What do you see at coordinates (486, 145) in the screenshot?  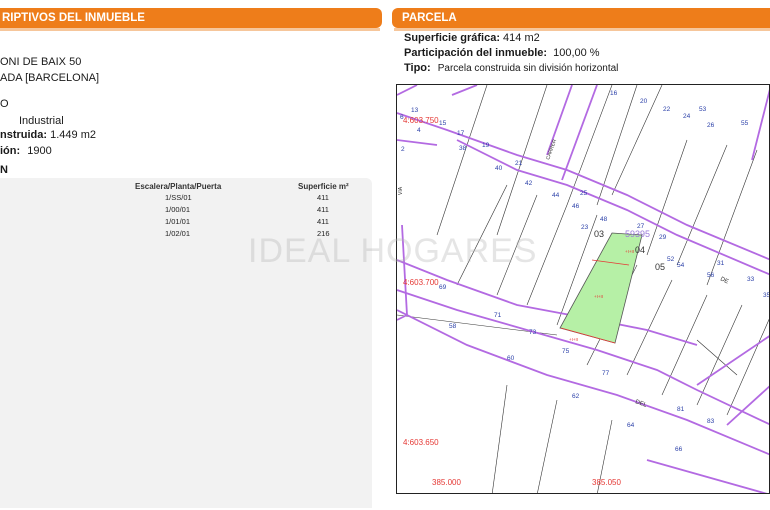 I see `road-number: 19` at bounding box center [486, 145].